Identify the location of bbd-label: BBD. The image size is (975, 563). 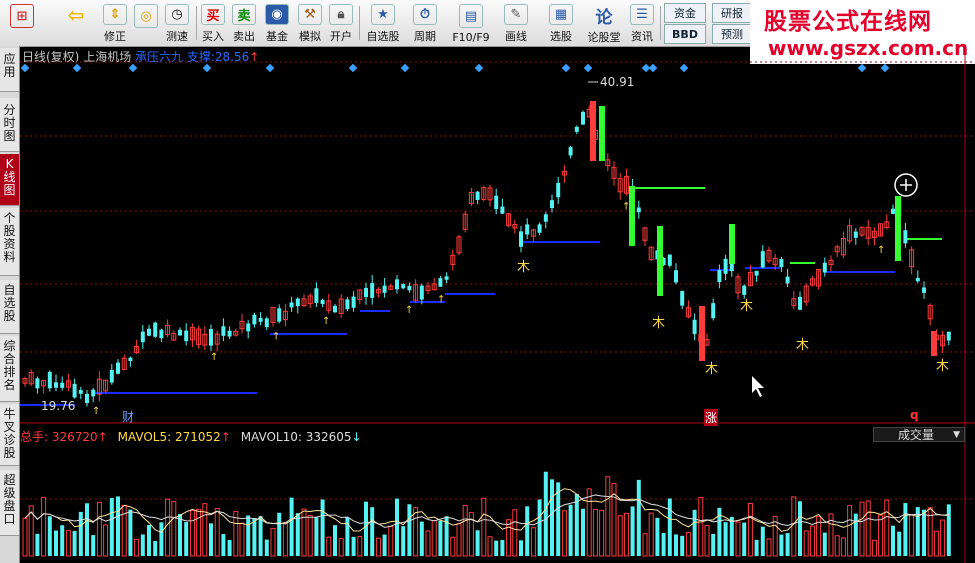
(685, 34).